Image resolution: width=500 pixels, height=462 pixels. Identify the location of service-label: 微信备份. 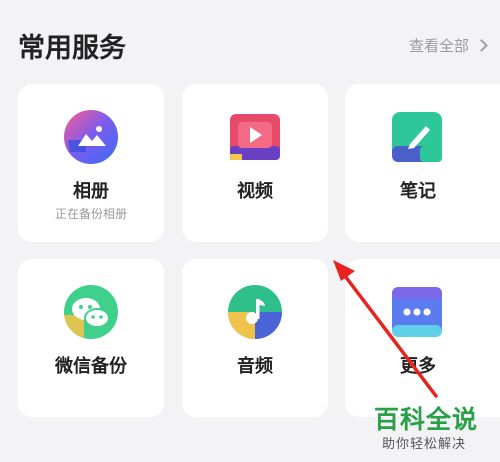
(91, 366).